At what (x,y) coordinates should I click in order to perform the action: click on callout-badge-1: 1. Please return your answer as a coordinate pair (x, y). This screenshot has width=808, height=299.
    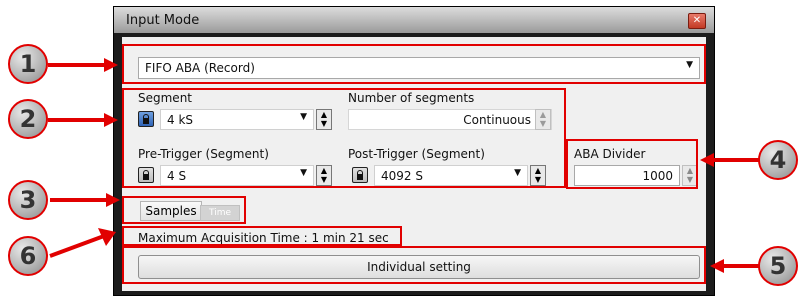
    Looking at the image, I should click on (28, 64).